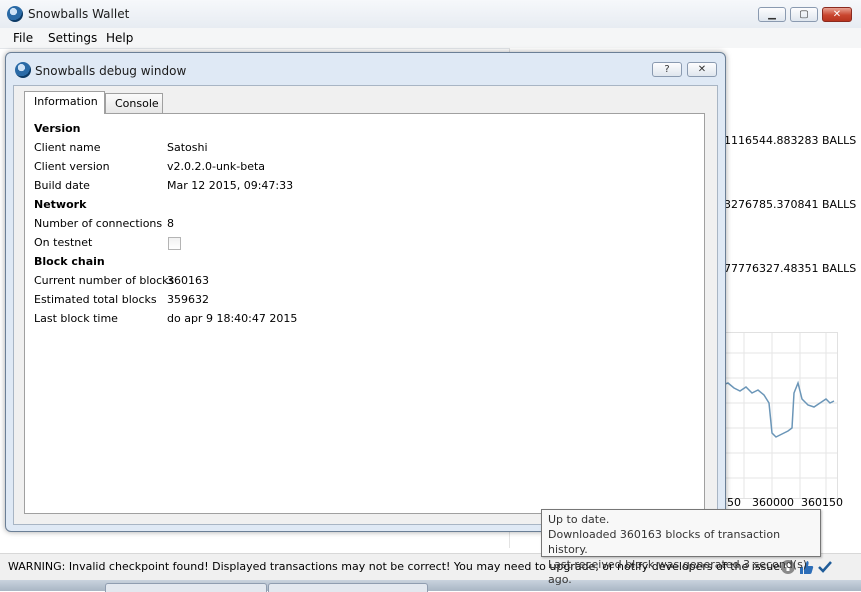 This screenshot has height=592, width=861. Describe the element at coordinates (230, 185) in the screenshot. I see `build-date-value: Mar 12 2015, 09:47:33` at that location.